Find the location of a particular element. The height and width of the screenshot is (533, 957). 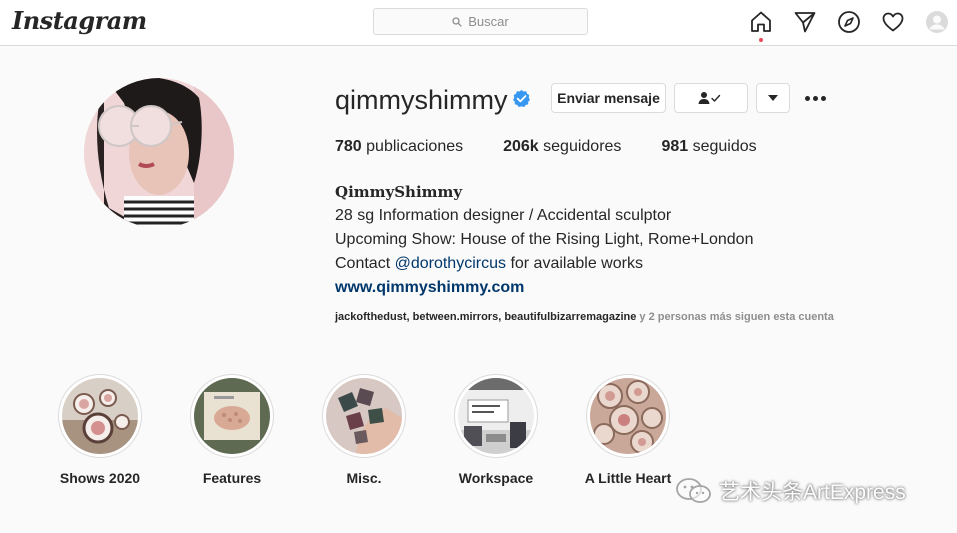

followed-by-suffix: y 2 personas más siguen esta cuenta is located at coordinates (736, 317).